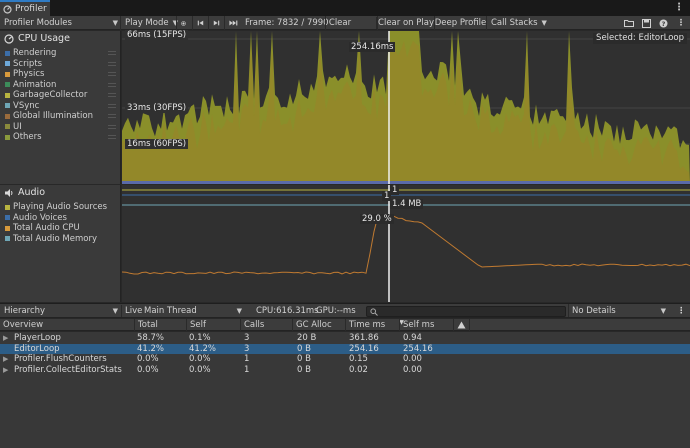 The height and width of the screenshot is (448, 690). What do you see at coordinates (345, 338) in the screenshot?
I see `table-row: ▶ PlayerLoop 58.7% 0.1% 3 20 B 361.86 0.94` at bounding box center [345, 338].